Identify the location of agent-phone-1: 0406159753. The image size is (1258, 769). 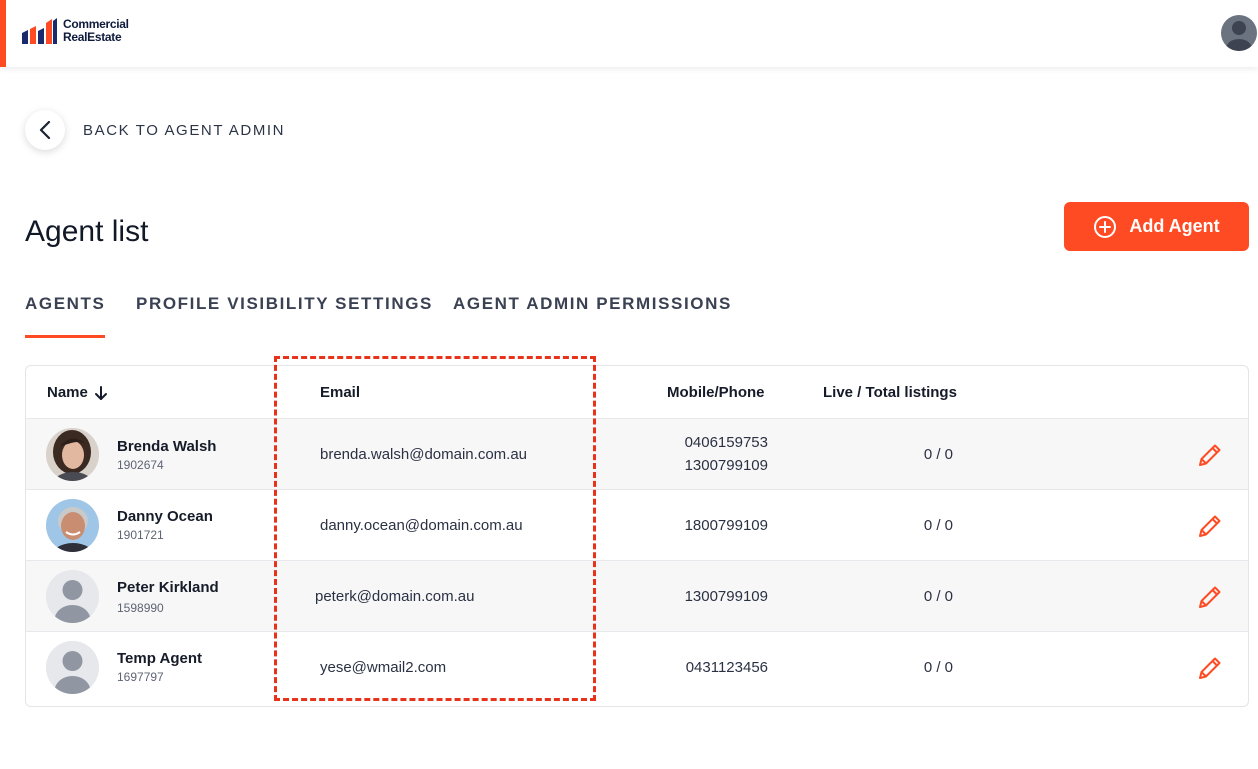
(726, 442).